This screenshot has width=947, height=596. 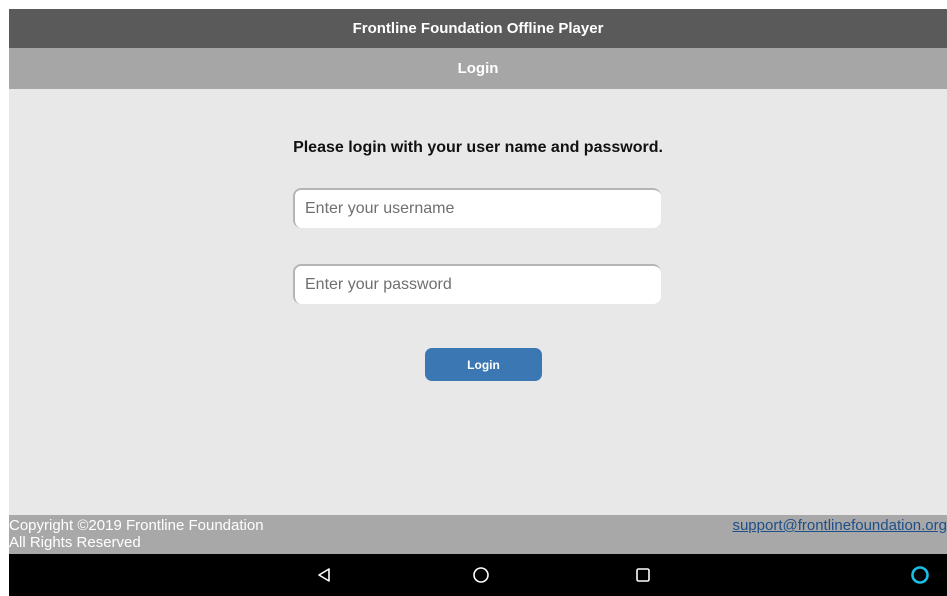 I want to click on assistant-icon, so click(x=920, y=575).